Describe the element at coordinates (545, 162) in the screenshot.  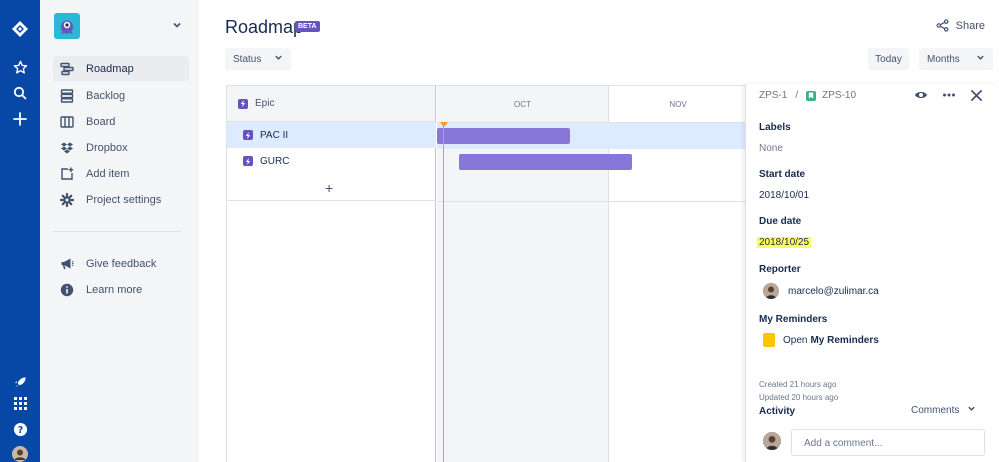
I see `epic-bar-gurc` at that location.